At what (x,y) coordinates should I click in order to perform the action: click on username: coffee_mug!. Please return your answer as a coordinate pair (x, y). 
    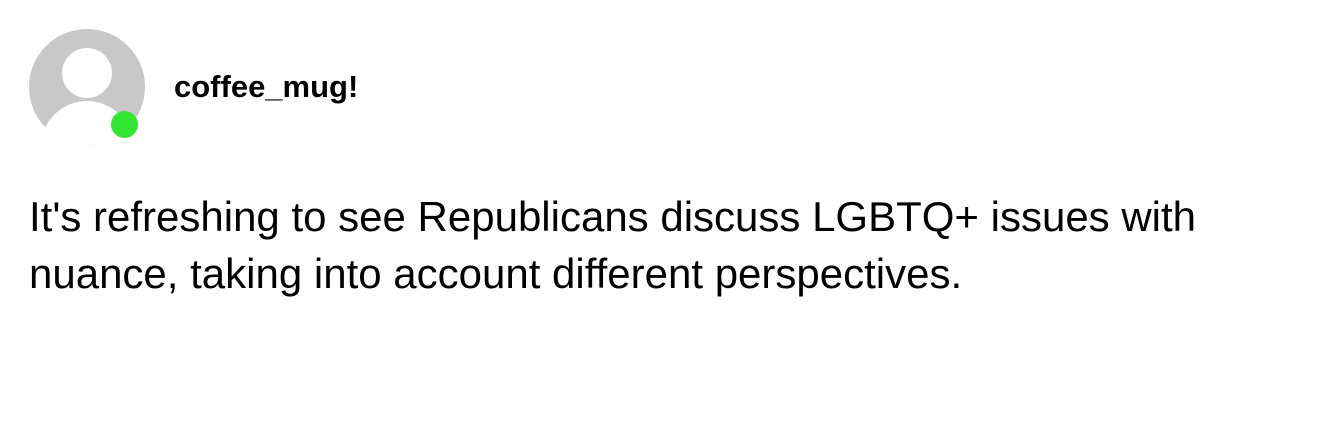
    Looking at the image, I should click on (266, 87).